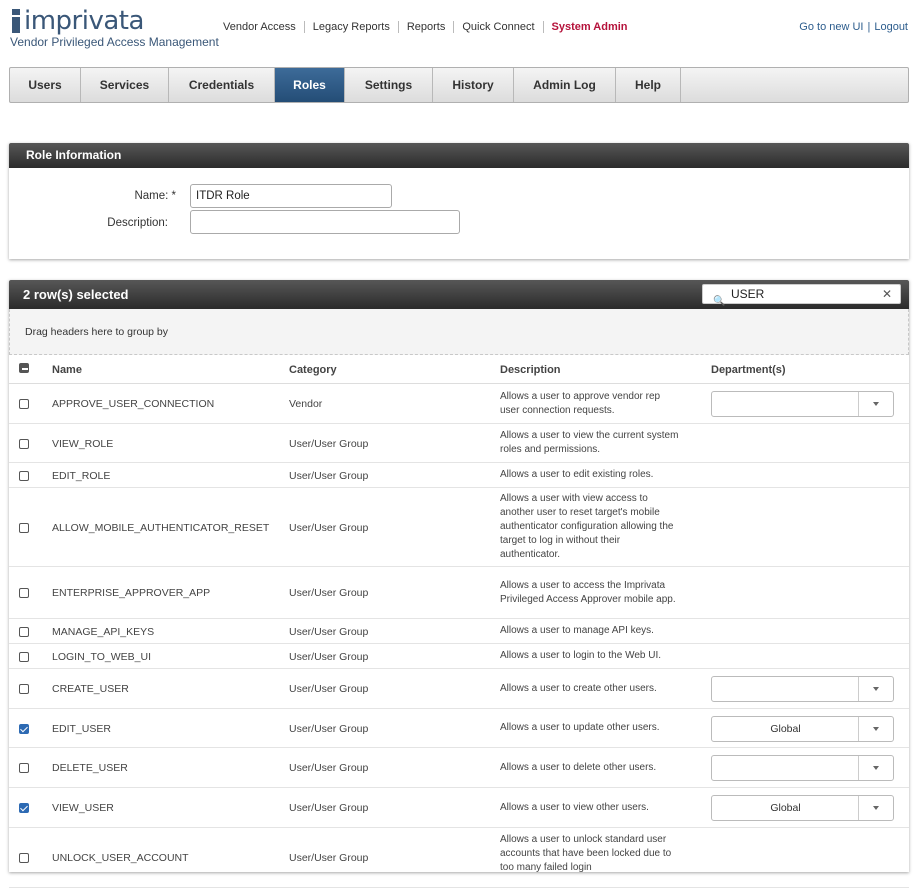 The height and width of the screenshot is (888, 924). What do you see at coordinates (577, 630) in the screenshot?
I see `permission-description: Allows a user to manage API keys.` at bounding box center [577, 630].